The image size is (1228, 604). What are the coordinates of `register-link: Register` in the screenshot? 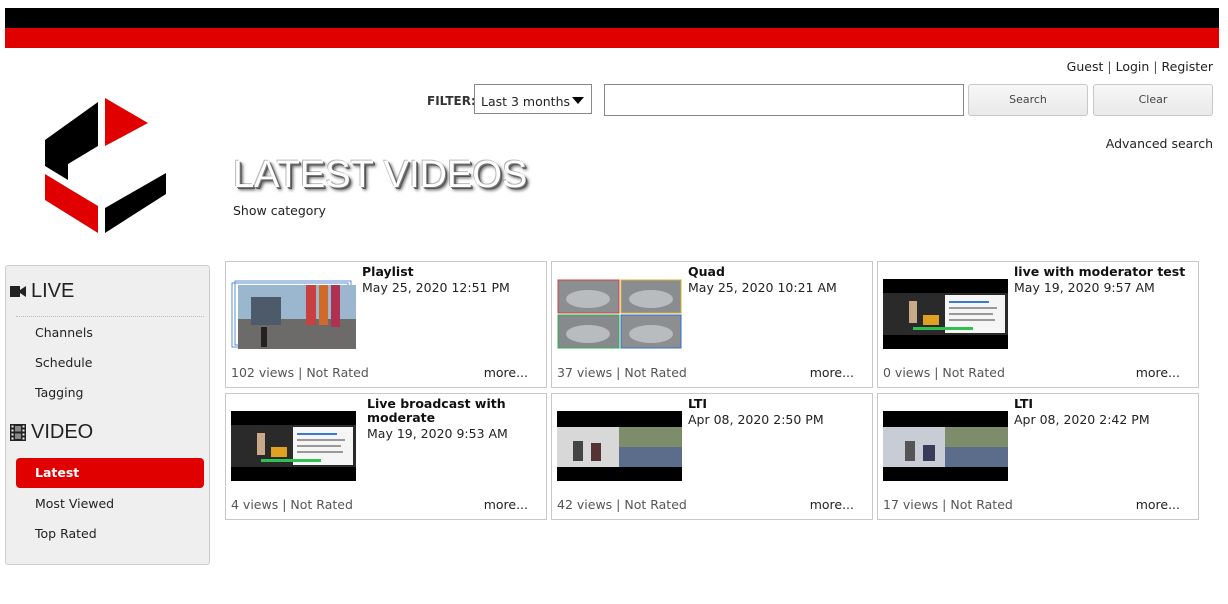 It's located at (1187, 66).